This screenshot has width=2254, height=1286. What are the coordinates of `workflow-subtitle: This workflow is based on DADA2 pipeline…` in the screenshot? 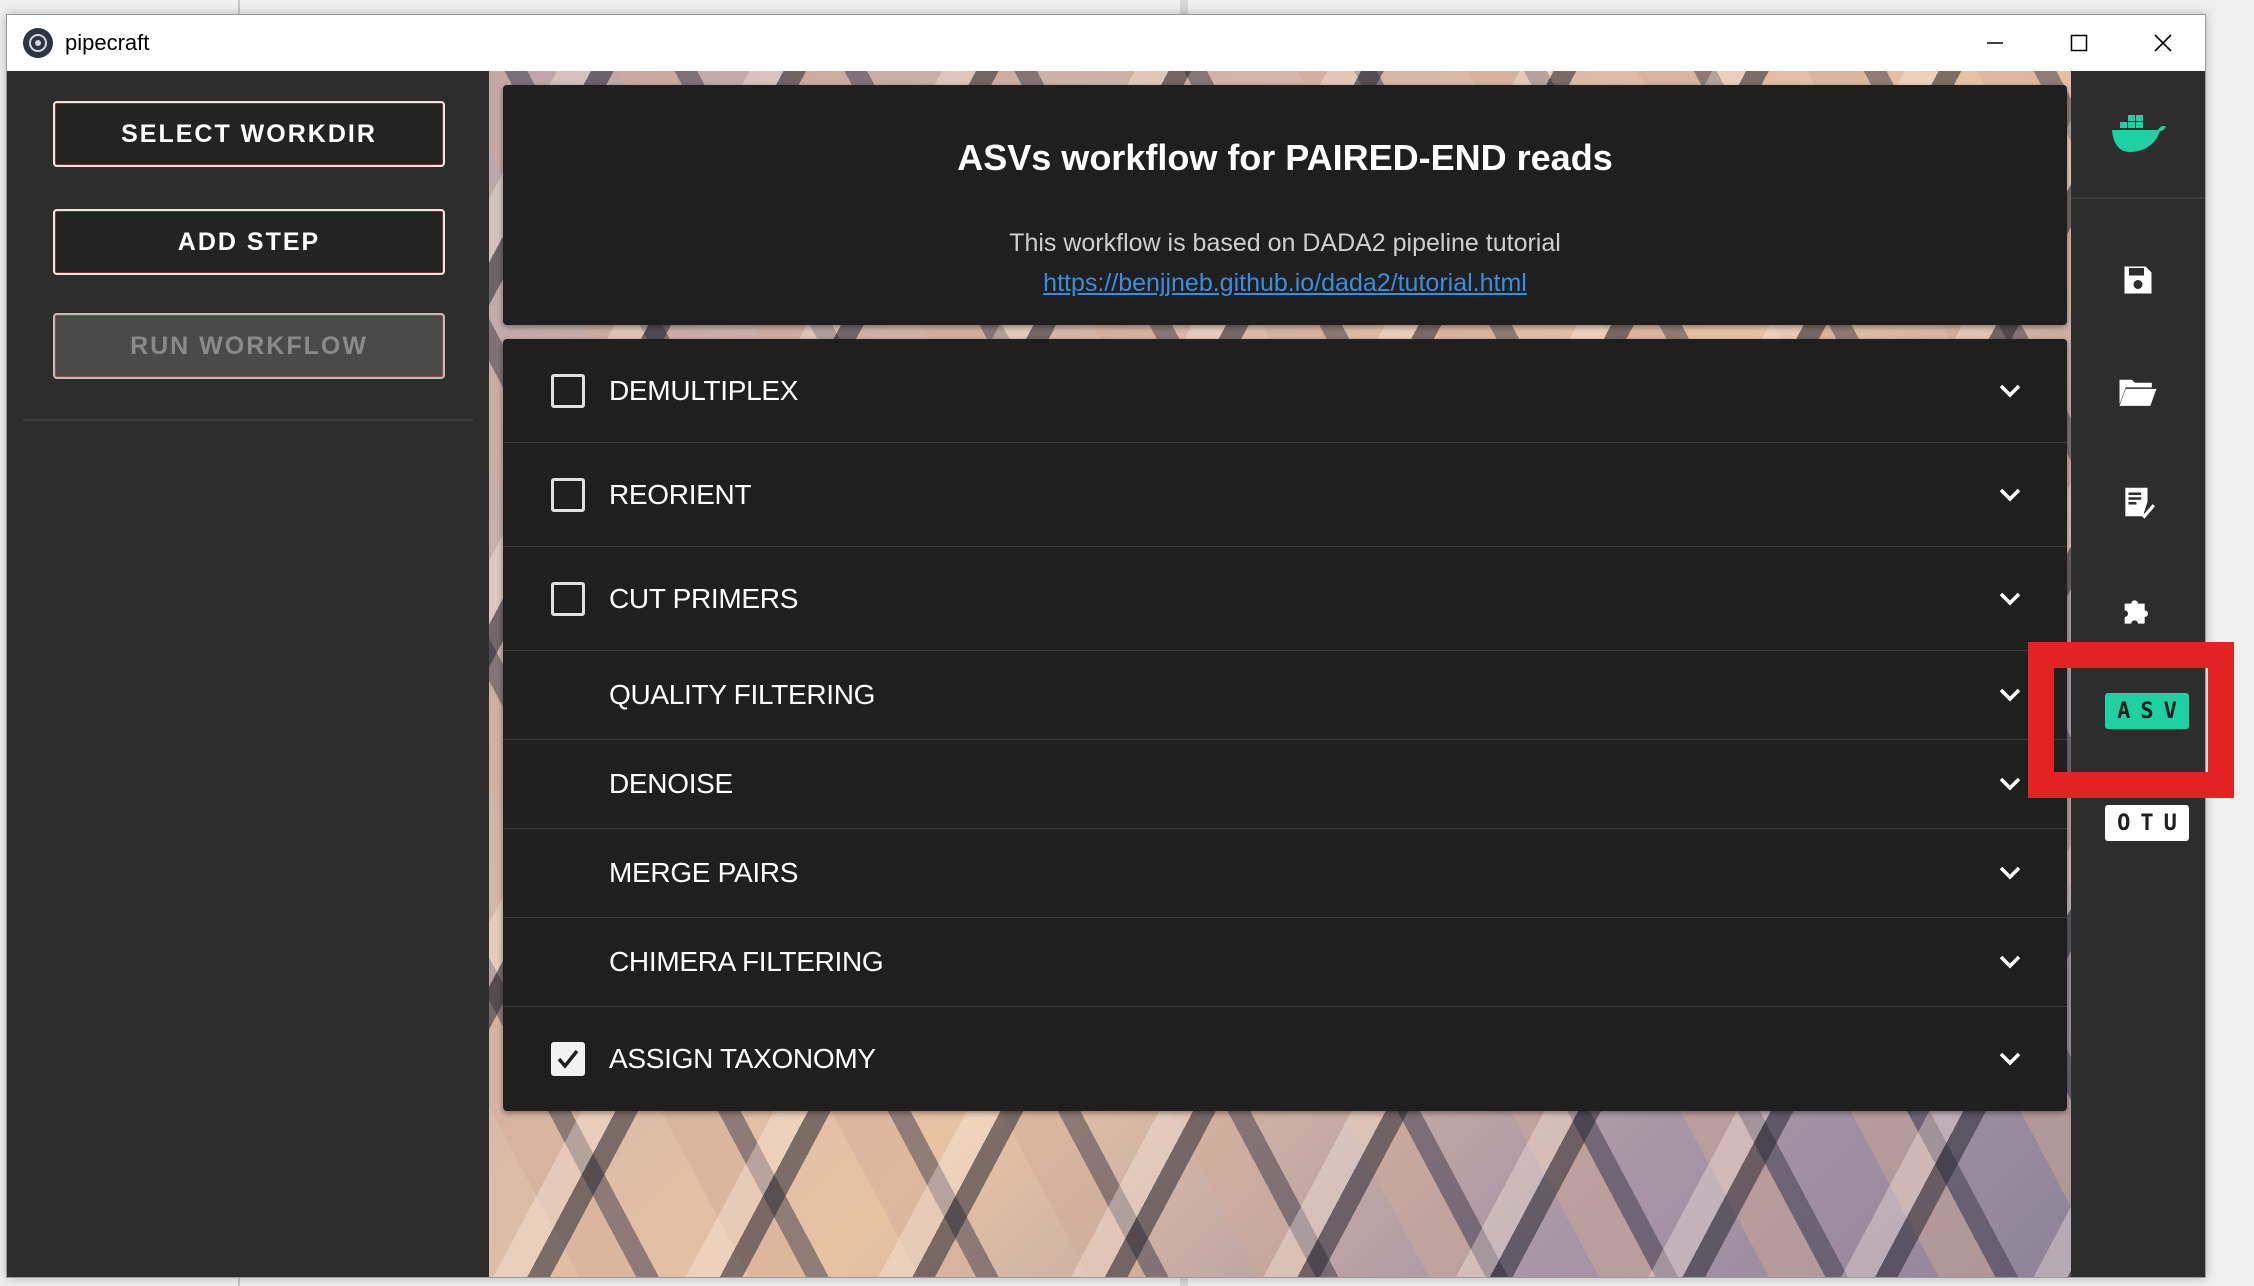 It's located at (1285, 243).